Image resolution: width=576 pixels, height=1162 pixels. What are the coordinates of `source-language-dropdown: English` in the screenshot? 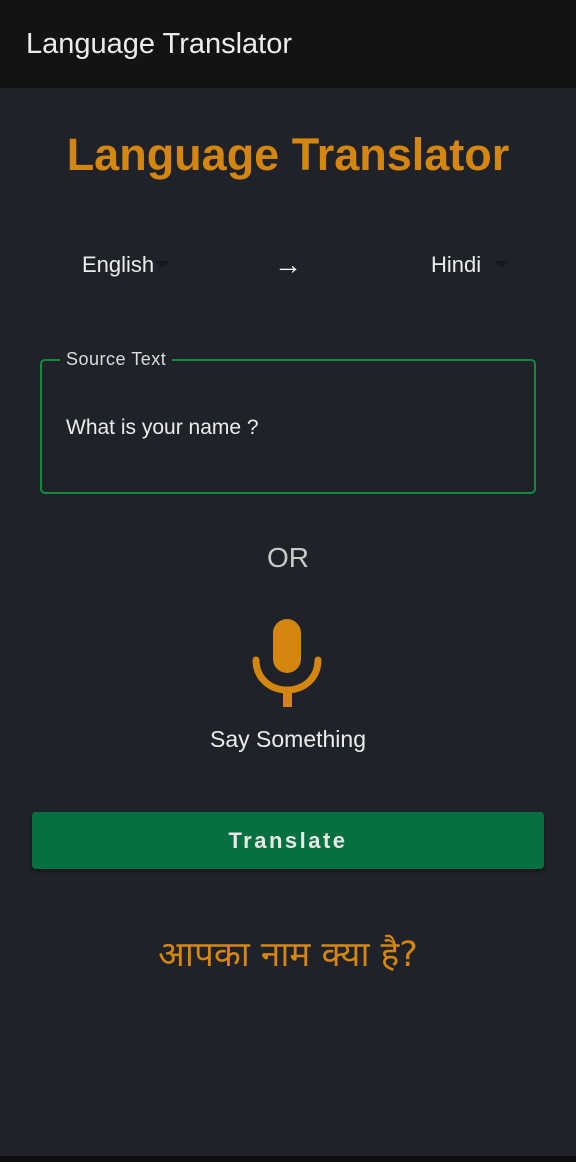 It's located at (126, 265).